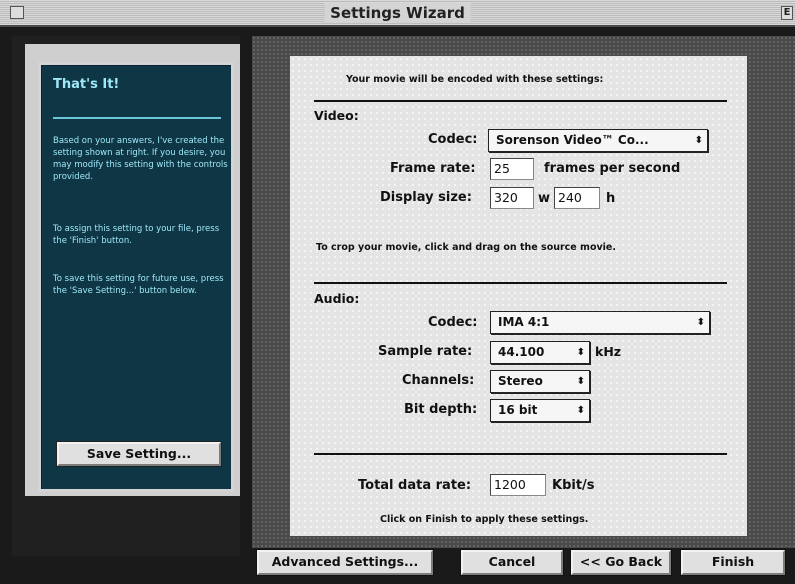 Image resolution: width=795 pixels, height=584 pixels. I want to click on video-section-label: Video:, so click(336, 115).